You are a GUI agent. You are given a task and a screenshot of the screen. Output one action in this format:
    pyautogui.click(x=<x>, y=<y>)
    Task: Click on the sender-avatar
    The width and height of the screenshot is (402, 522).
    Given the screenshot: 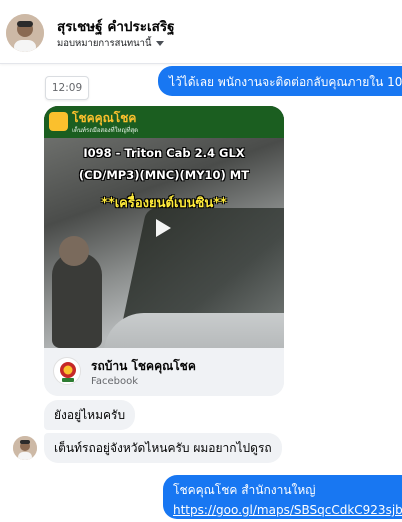 What is the action you would take?
    pyautogui.click(x=25, y=448)
    